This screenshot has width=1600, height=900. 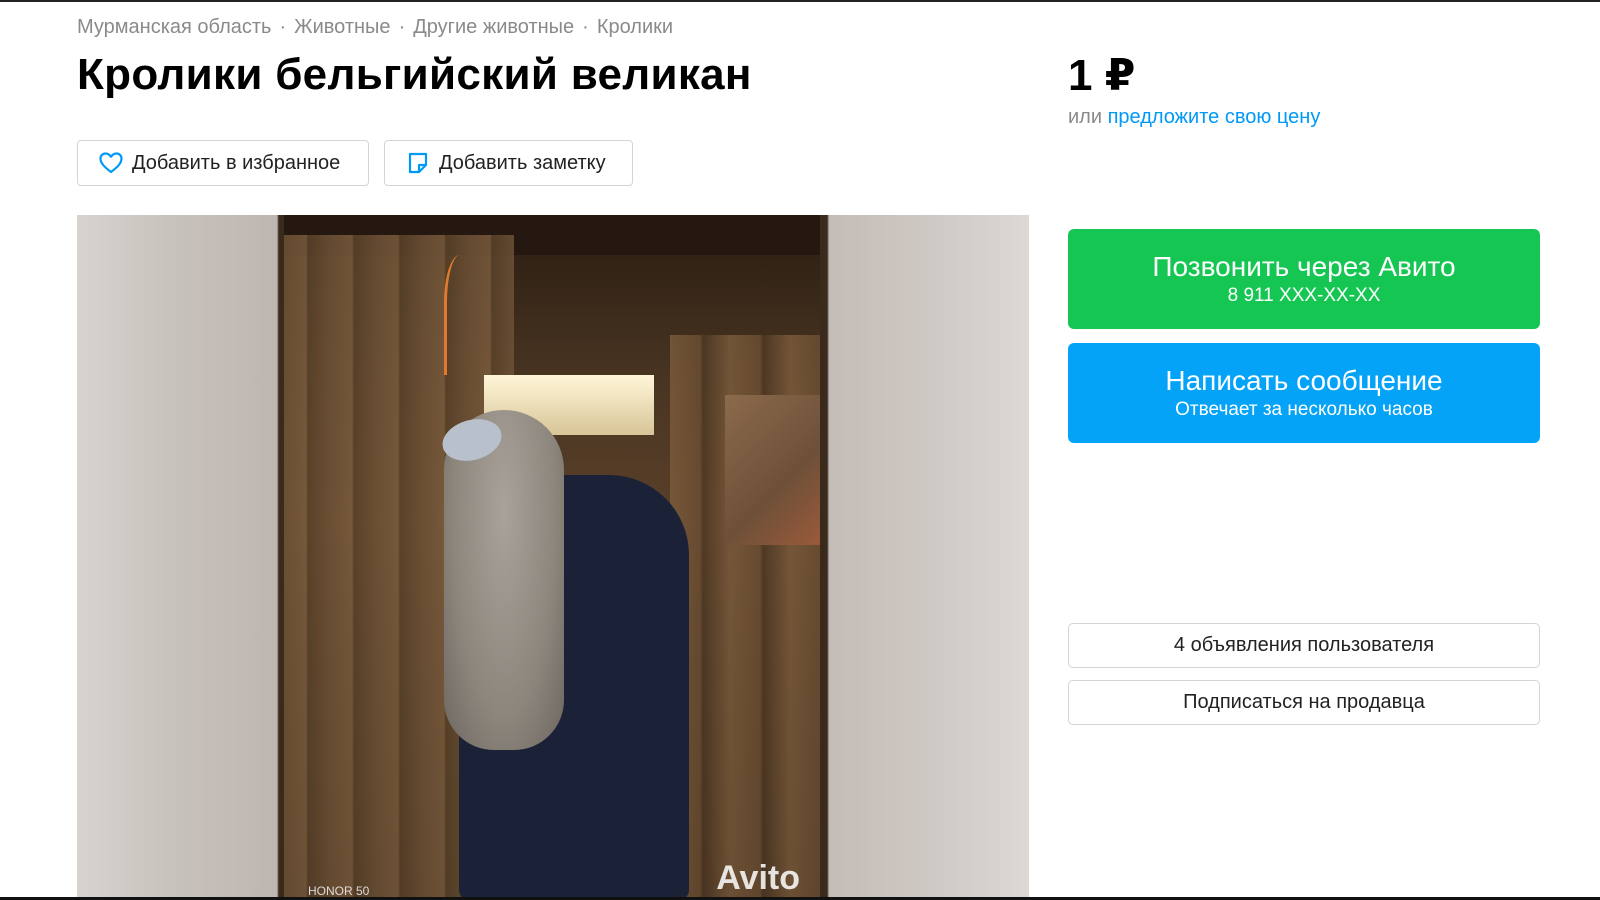 I want to click on camera-tag: HONOR 50, so click(x=339, y=891).